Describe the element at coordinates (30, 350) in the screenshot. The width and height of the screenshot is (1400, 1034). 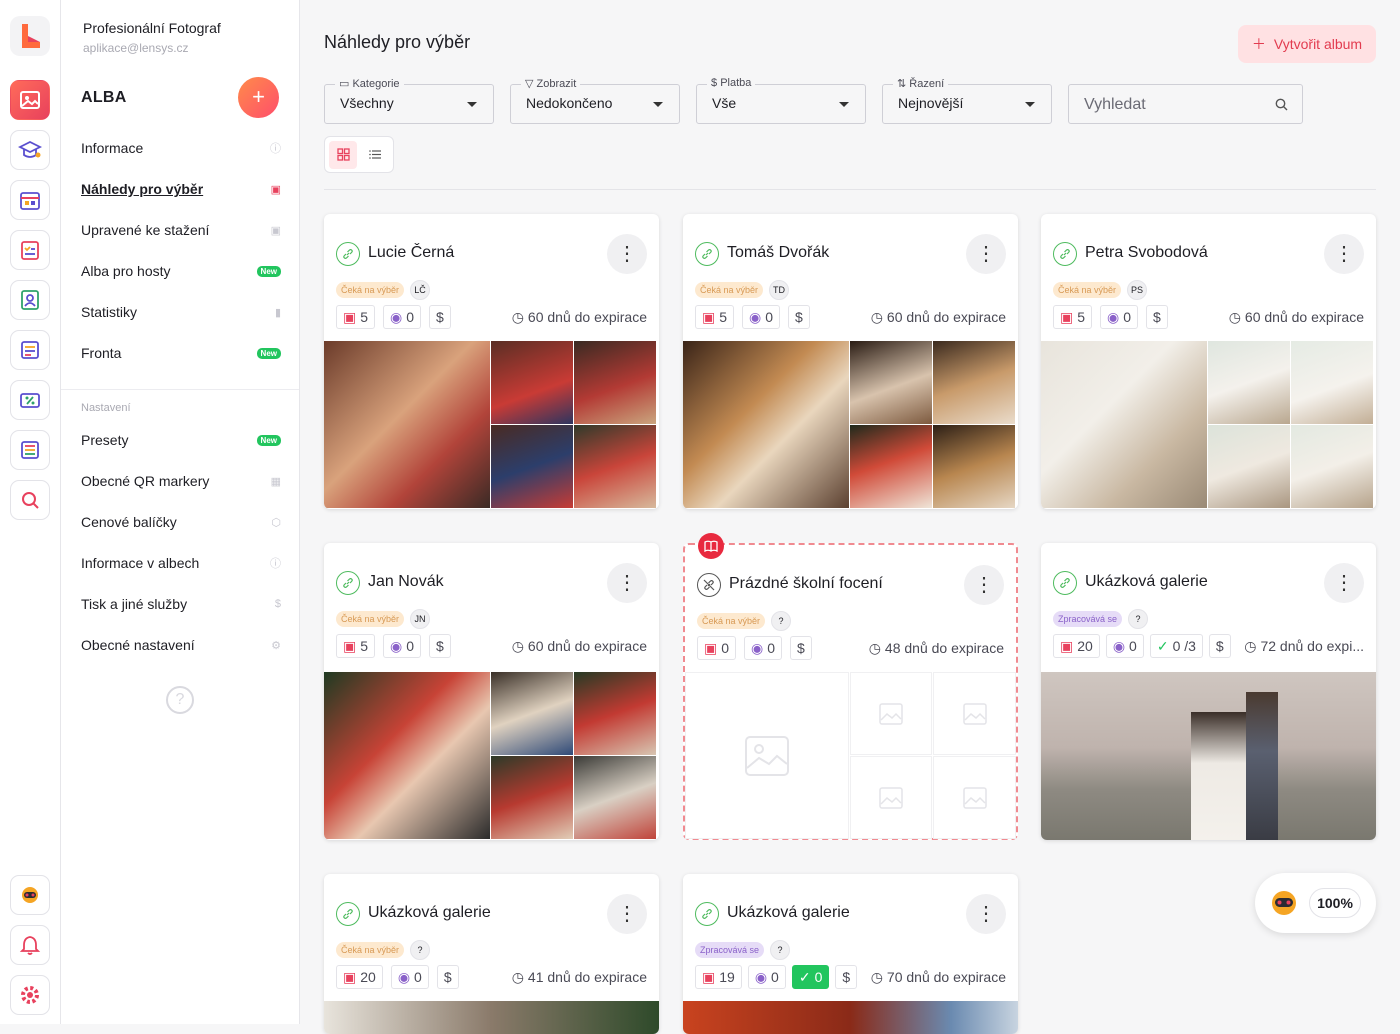
I see `document-icon` at that location.